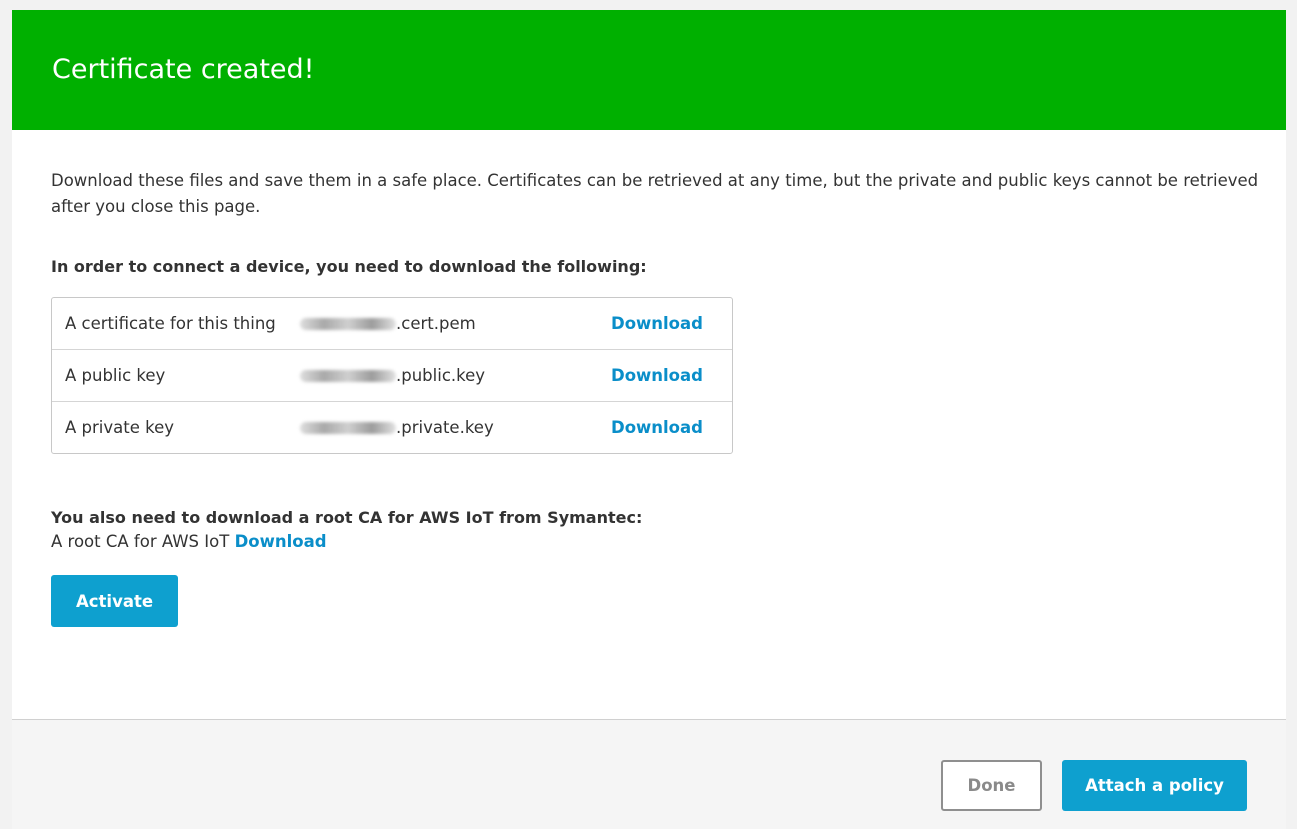  What do you see at coordinates (119, 427) in the screenshot?
I see `file-description: A private key` at bounding box center [119, 427].